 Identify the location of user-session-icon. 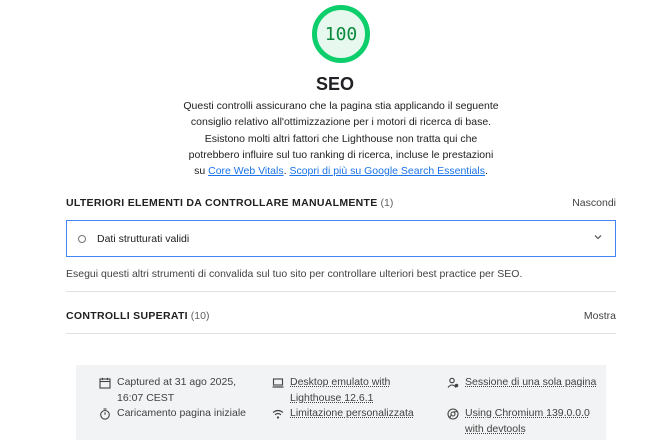
(452, 382).